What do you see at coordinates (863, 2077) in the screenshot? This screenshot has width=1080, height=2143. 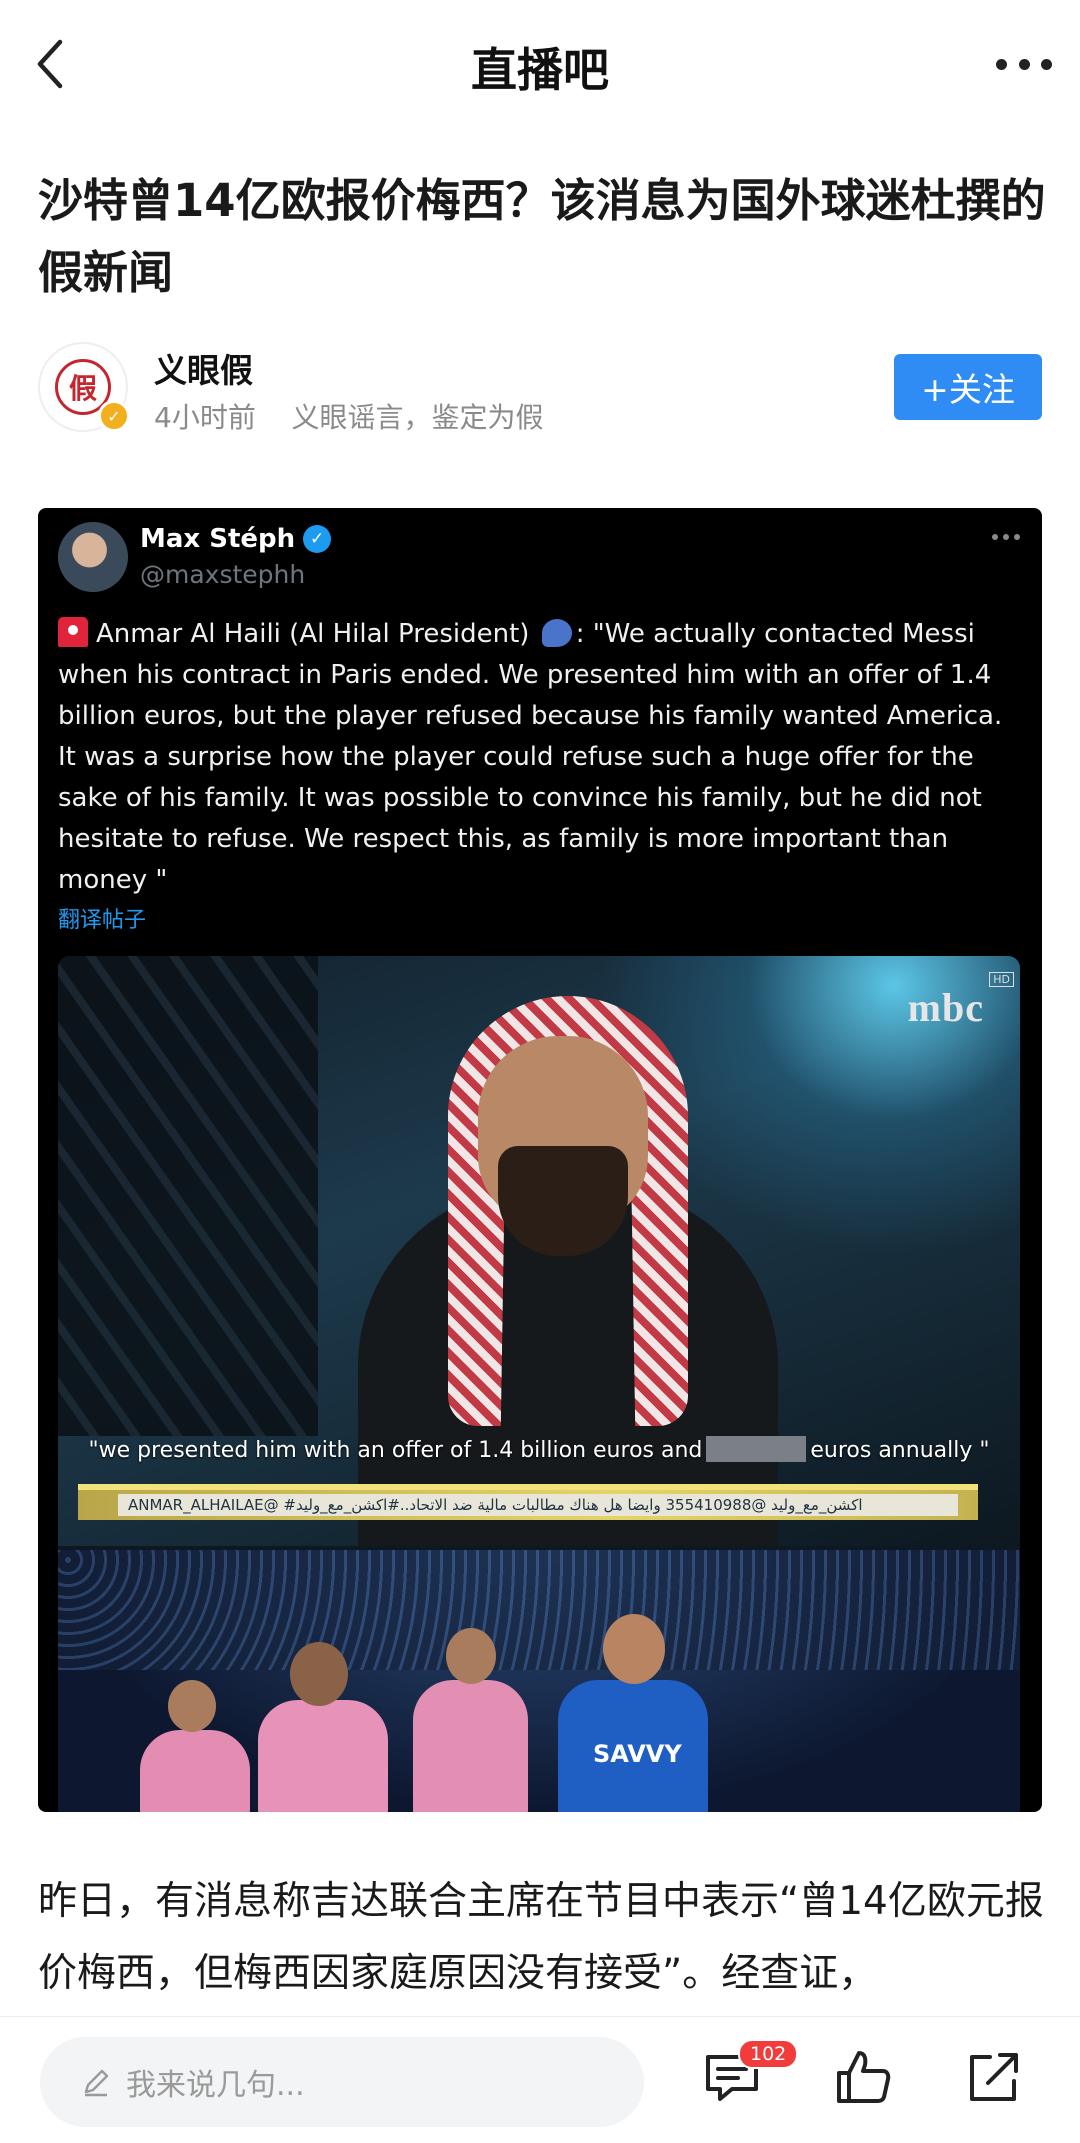 I see `like-icon` at bounding box center [863, 2077].